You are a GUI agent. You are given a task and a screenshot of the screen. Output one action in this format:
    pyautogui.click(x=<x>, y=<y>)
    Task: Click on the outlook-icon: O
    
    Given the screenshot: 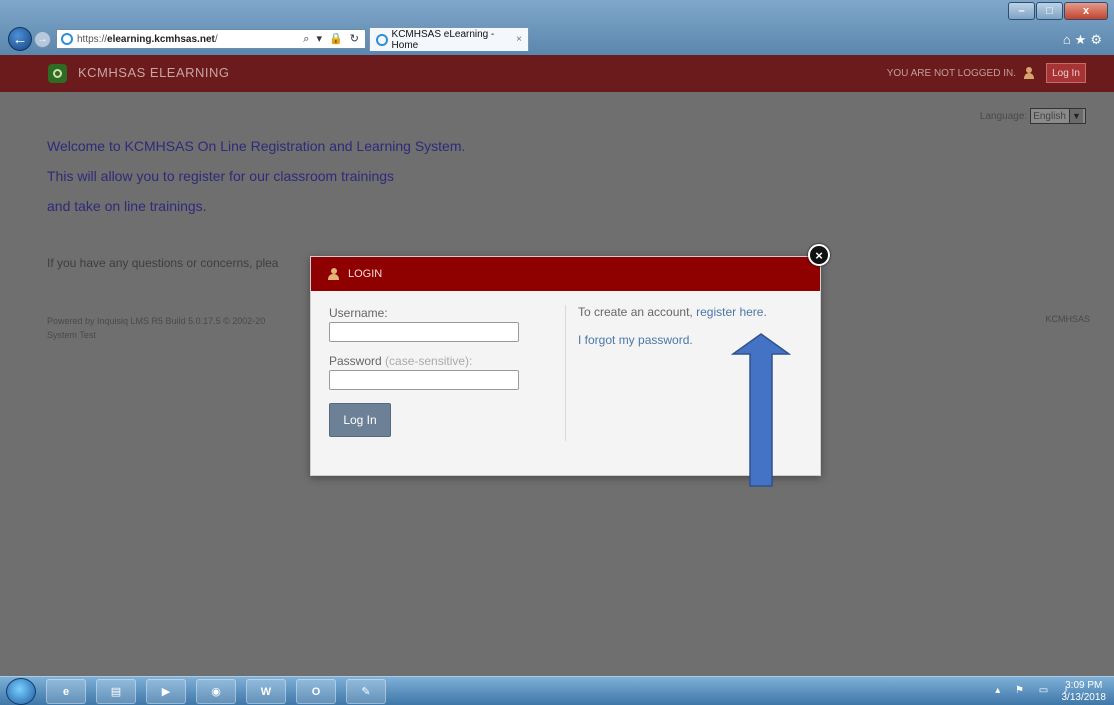 What is the action you would take?
    pyautogui.click(x=316, y=691)
    